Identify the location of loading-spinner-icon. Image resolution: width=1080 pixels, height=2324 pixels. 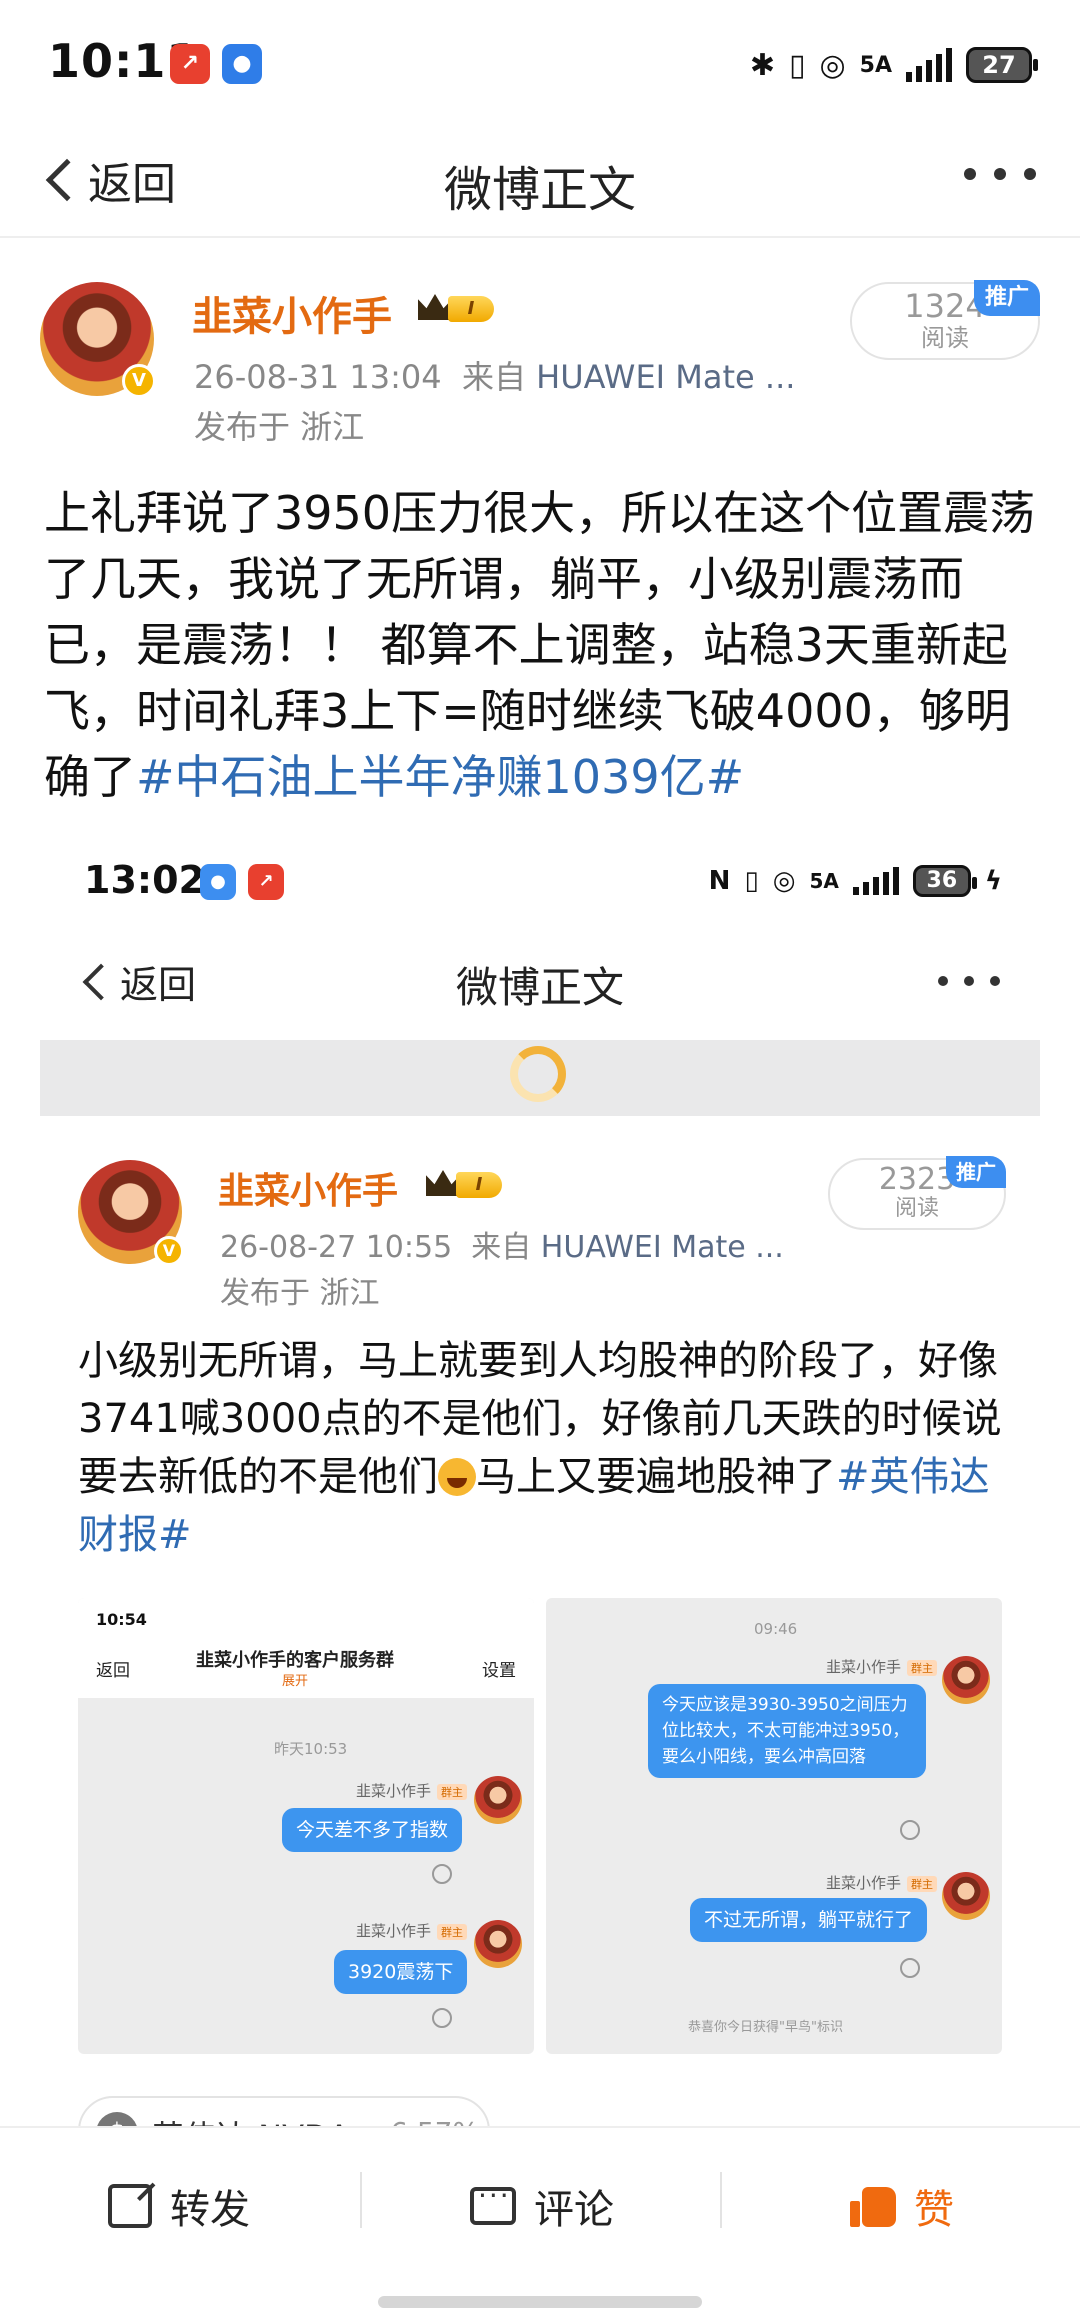
(538, 1074).